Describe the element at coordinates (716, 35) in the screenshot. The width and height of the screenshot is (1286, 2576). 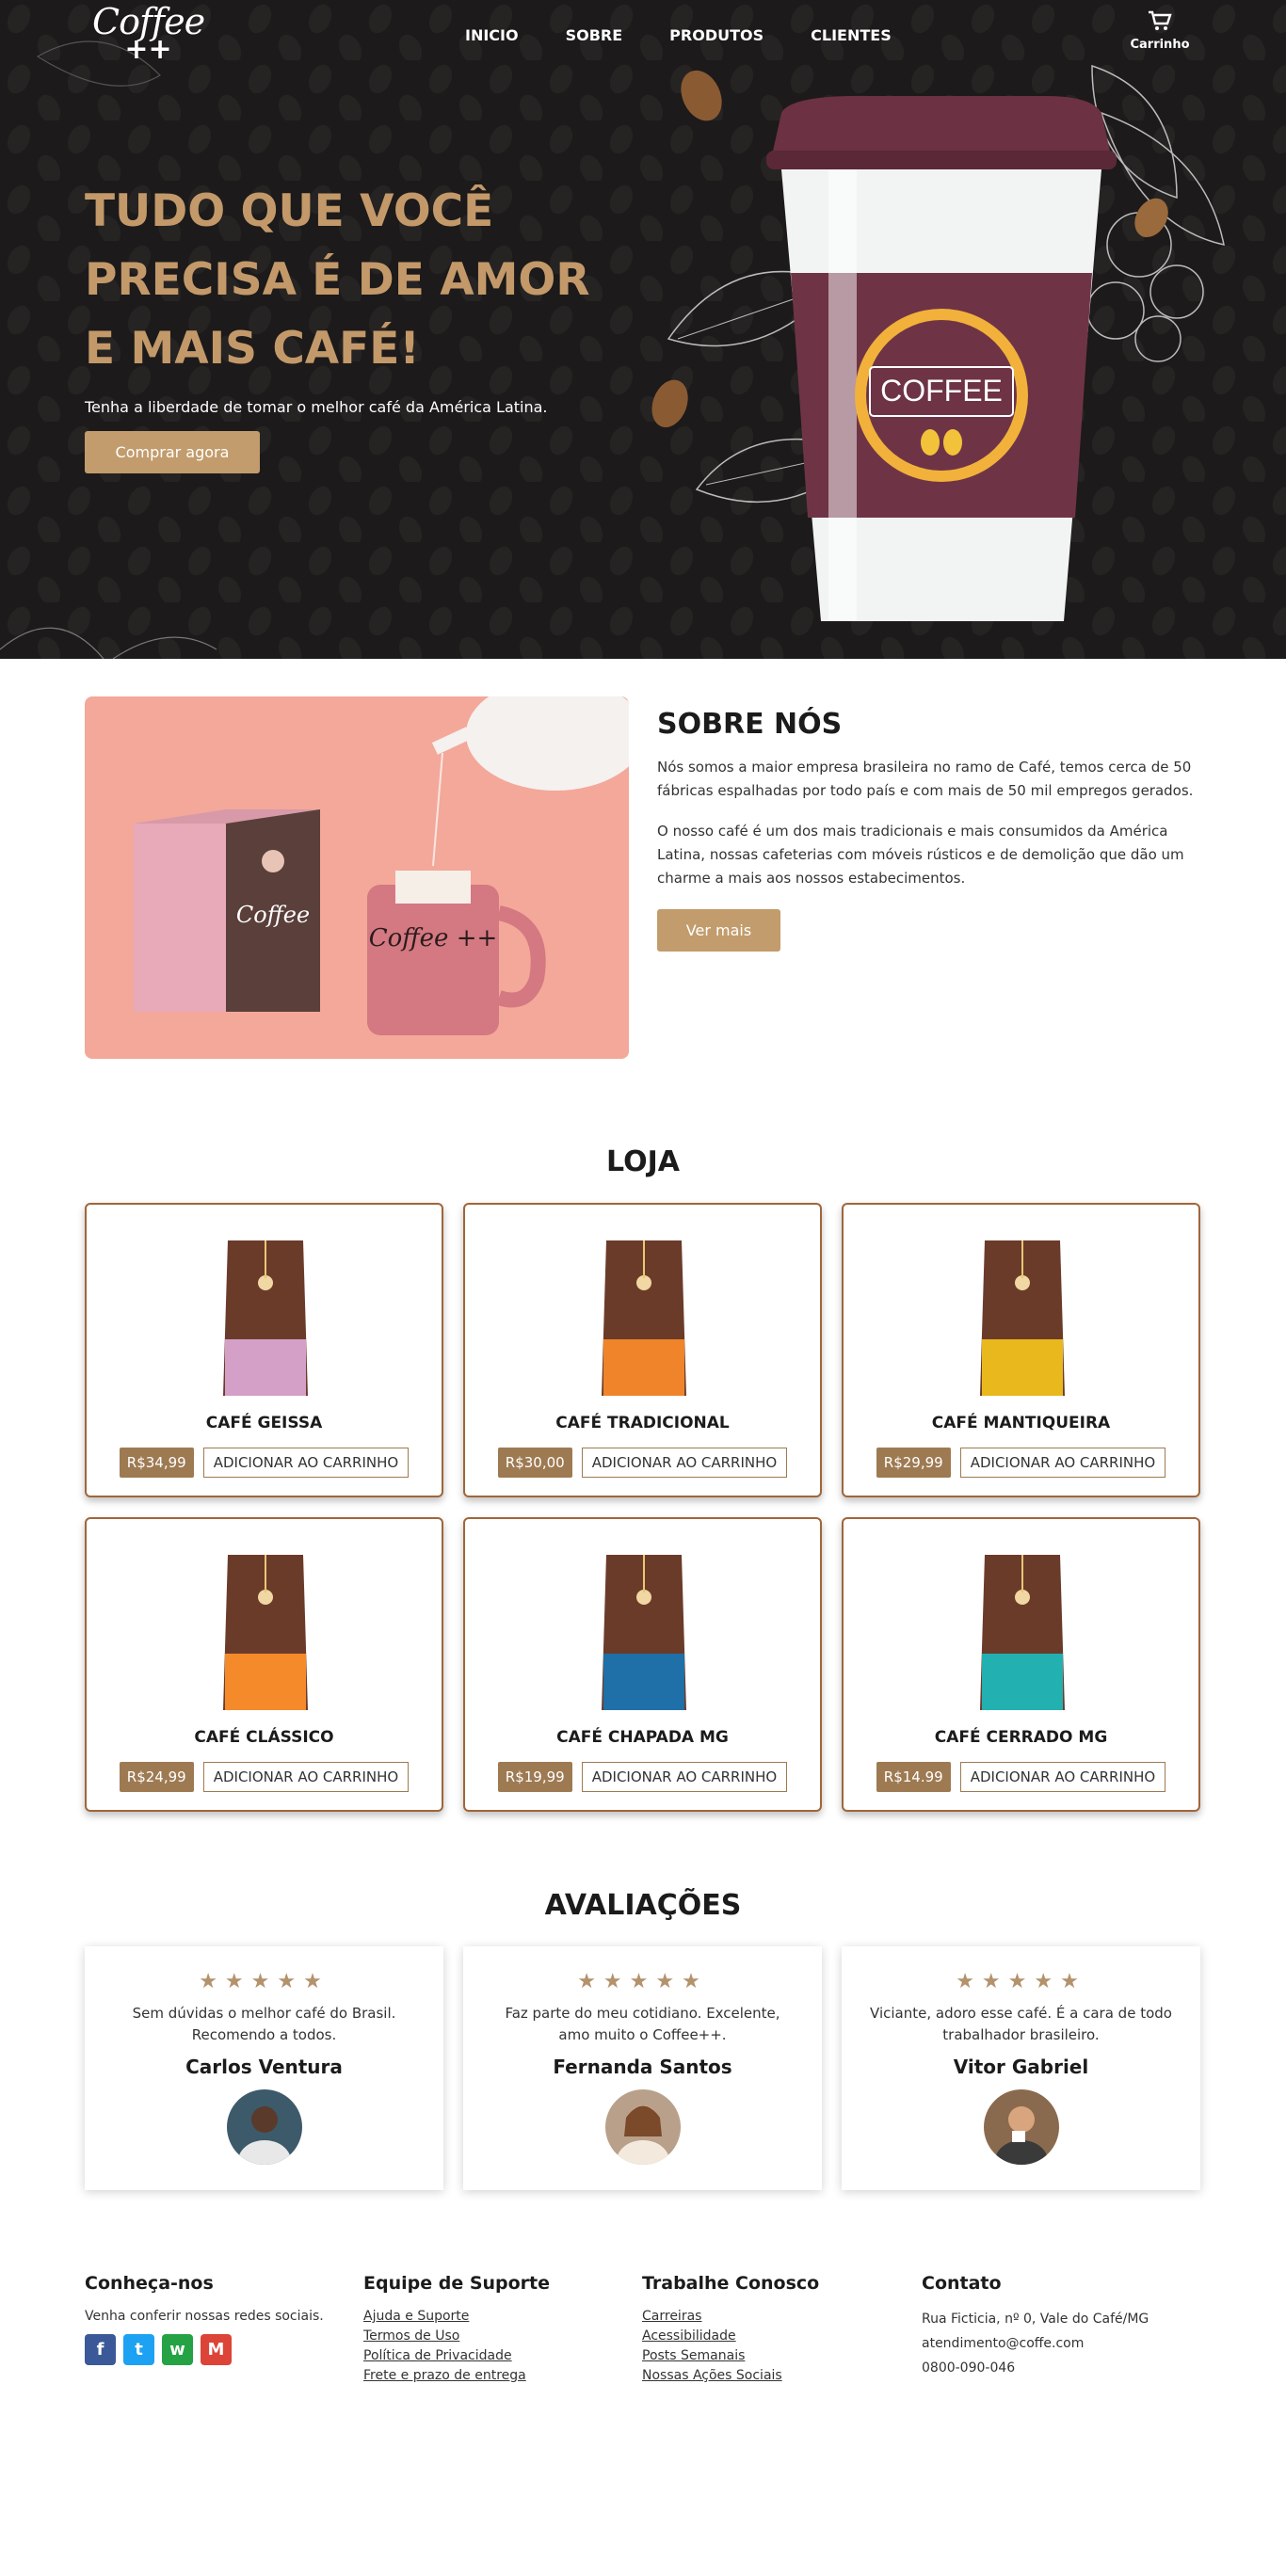
I see `nav-link-produtos: PRODUTOS` at that location.